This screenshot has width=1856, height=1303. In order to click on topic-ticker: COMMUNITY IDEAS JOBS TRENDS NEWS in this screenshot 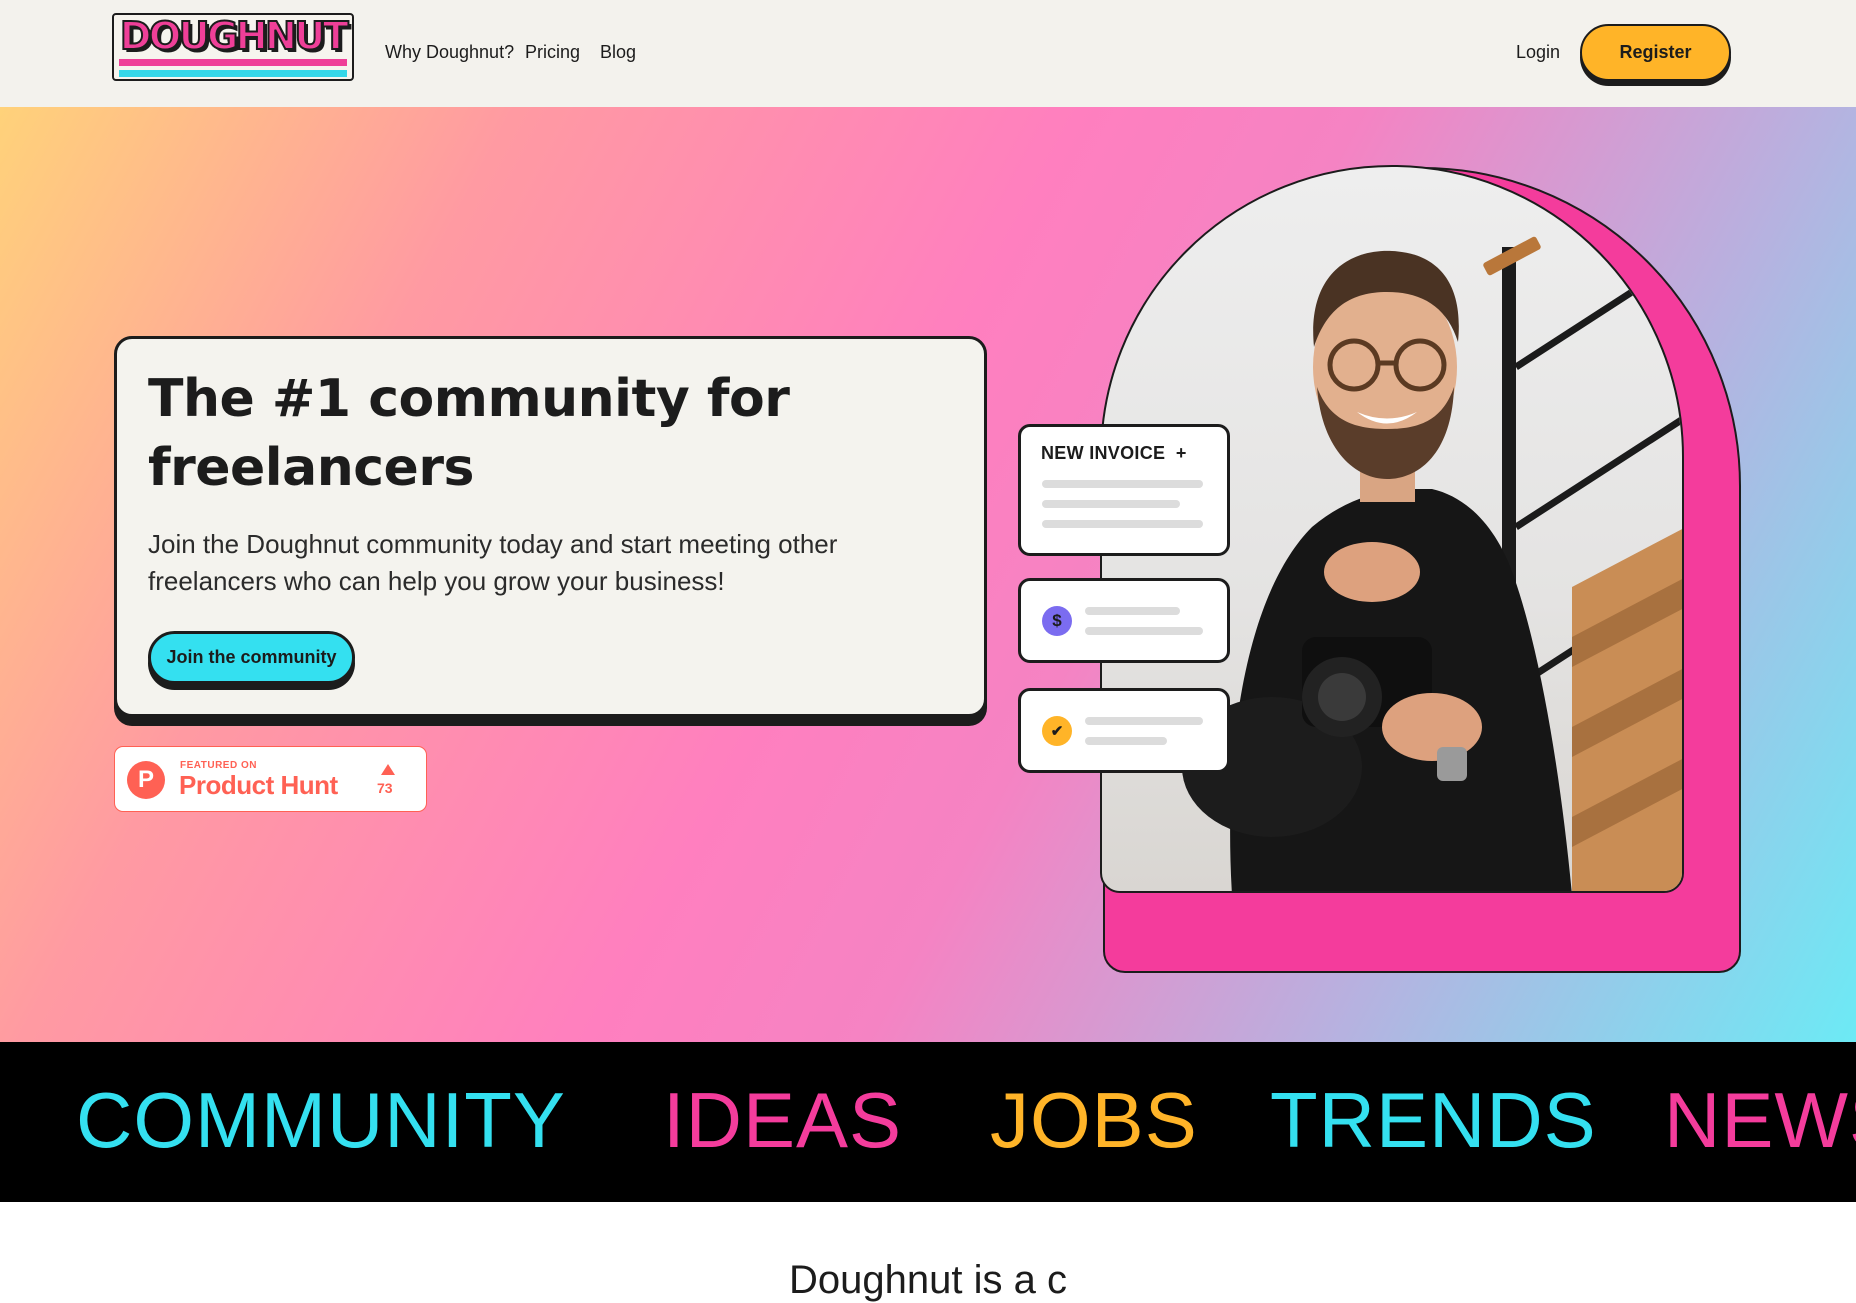, I will do `click(928, 1122)`.